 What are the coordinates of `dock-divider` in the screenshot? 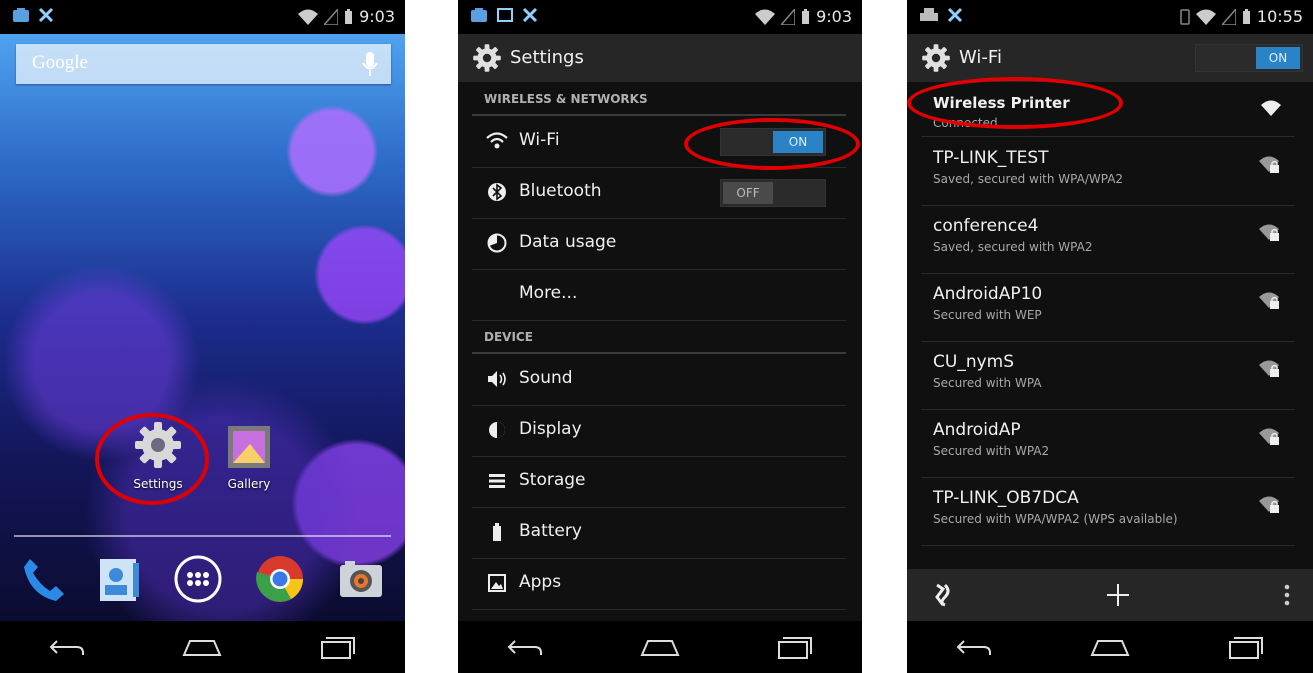 It's located at (202, 536).